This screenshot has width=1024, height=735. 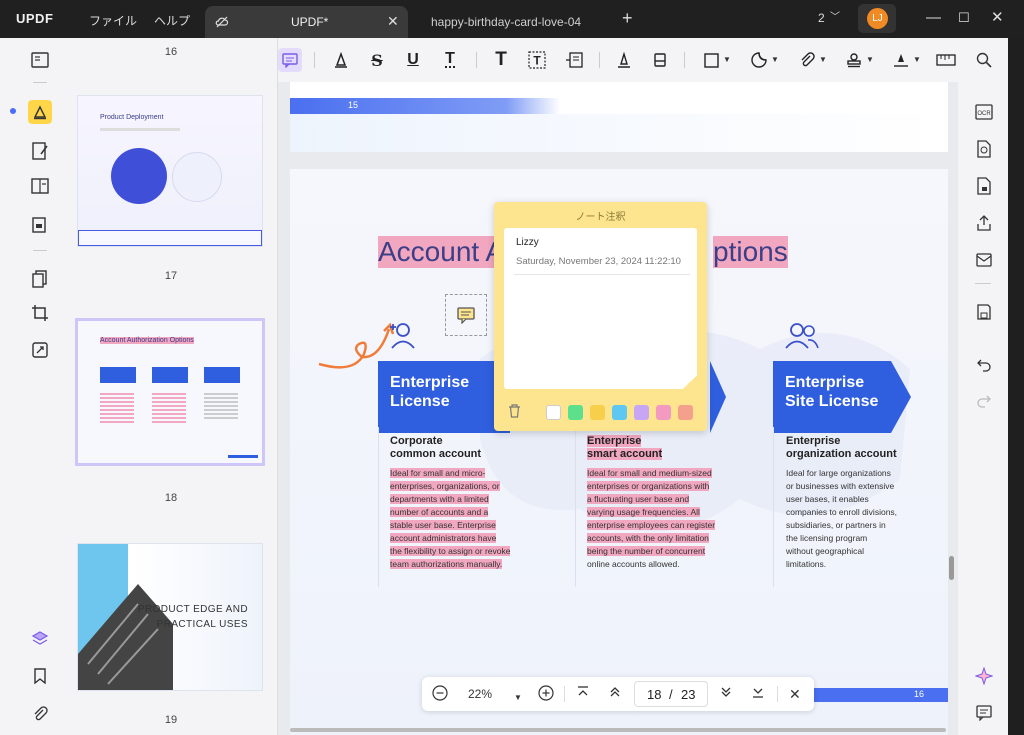 I want to click on zoom-out-button, so click(x=440, y=695).